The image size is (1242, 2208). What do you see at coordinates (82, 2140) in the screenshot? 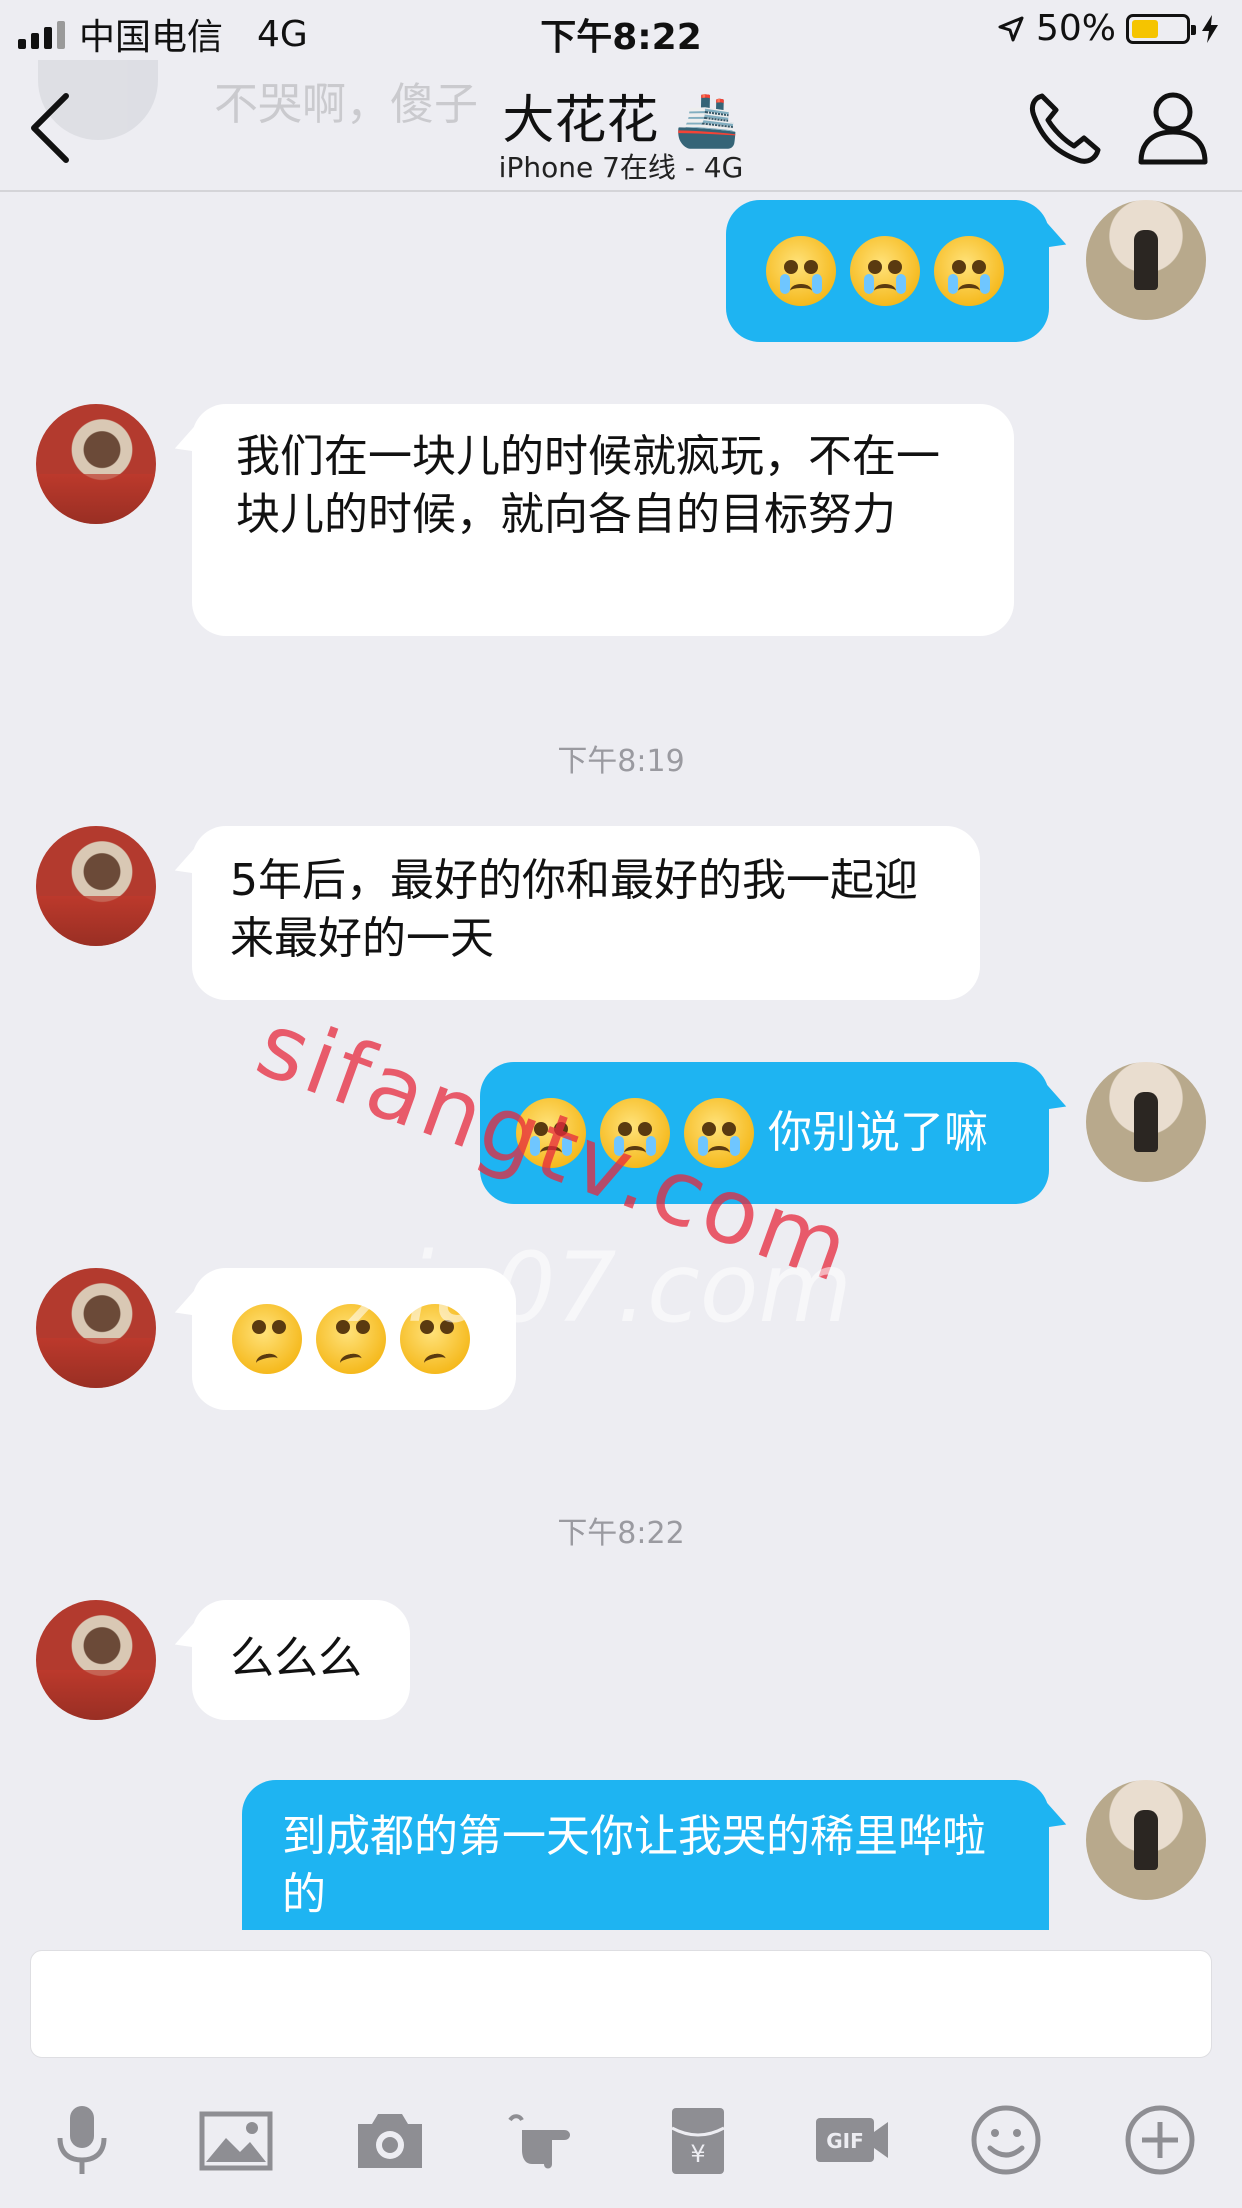
I see `microphone-icon` at bounding box center [82, 2140].